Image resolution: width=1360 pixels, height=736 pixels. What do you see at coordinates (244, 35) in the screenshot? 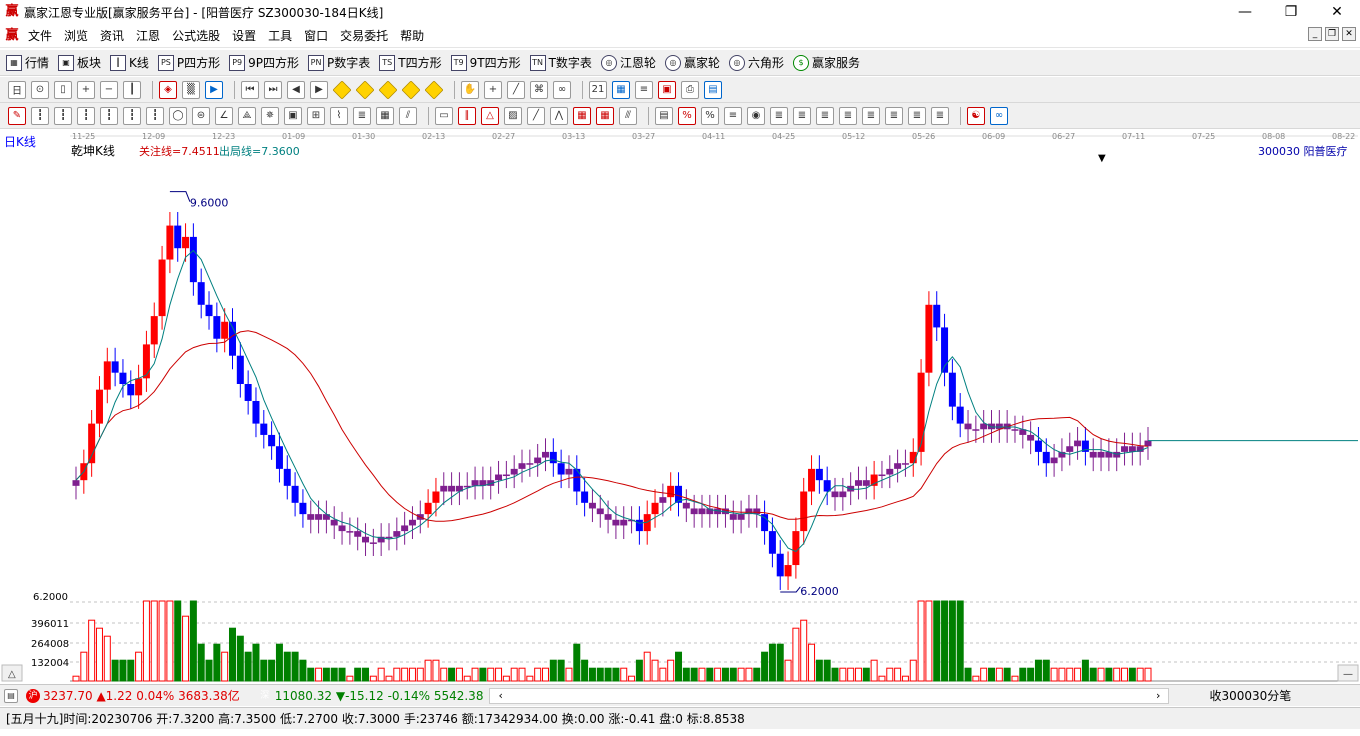
I see `menu-settings: 设置` at bounding box center [244, 35].